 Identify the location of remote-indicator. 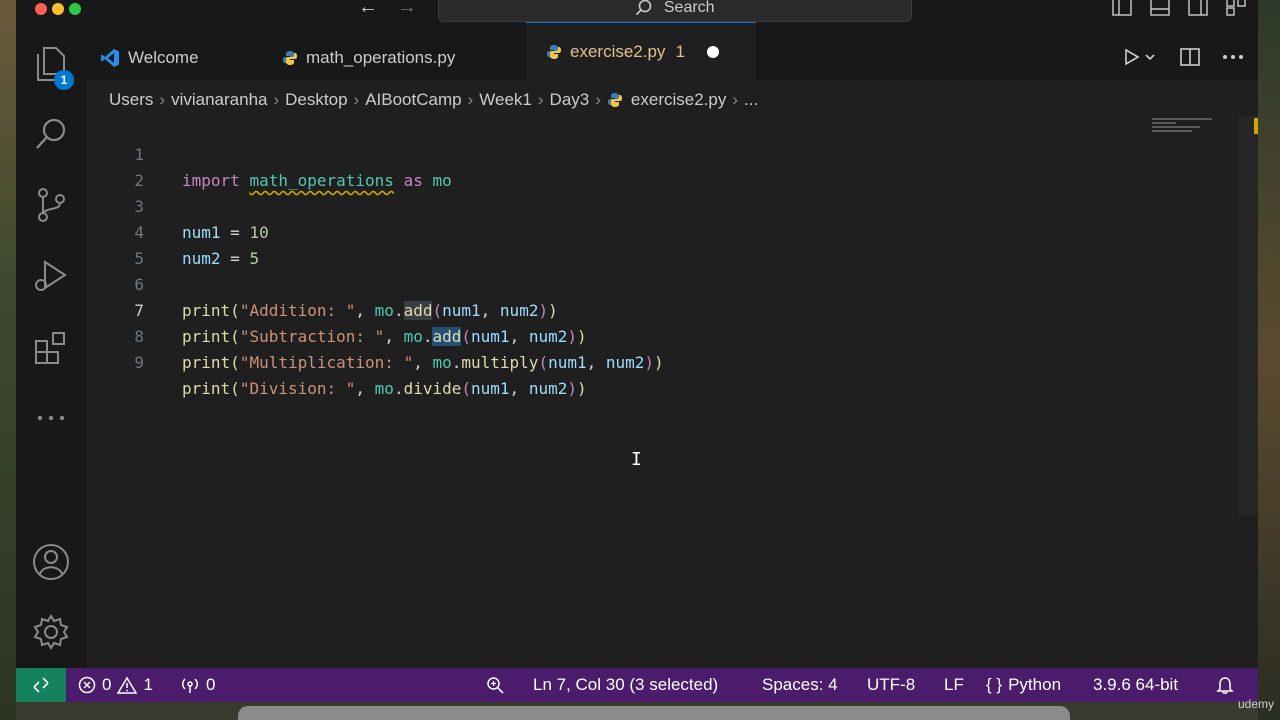
(41, 685).